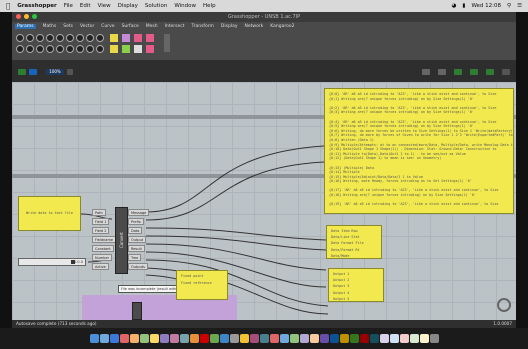 Image resolution: width=528 pixels, height=349 pixels. What do you see at coordinates (37, 6) in the screenshot?
I see `menu-app-name: Grasshopper` at bounding box center [37, 6].